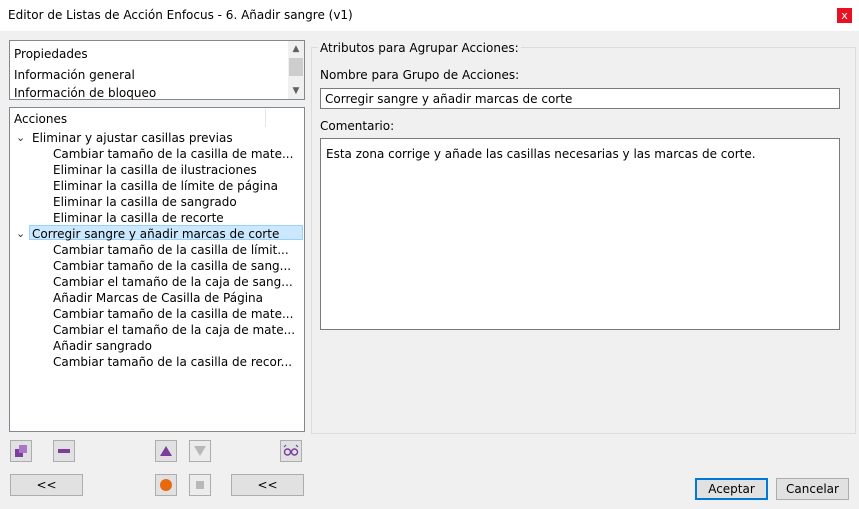 The width and height of the screenshot is (859, 509). I want to click on list-item-propiedades: Propiedades, so click(51, 54).